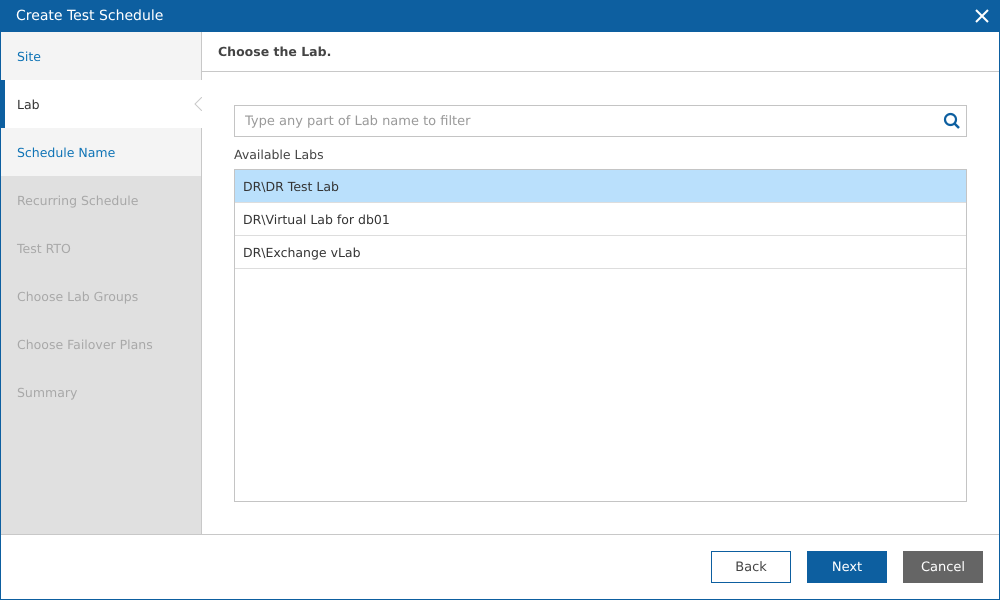 The image size is (1000, 600). What do you see at coordinates (751, 567) in the screenshot?
I see `footer-button: Back` at bounding box center [751, 567].